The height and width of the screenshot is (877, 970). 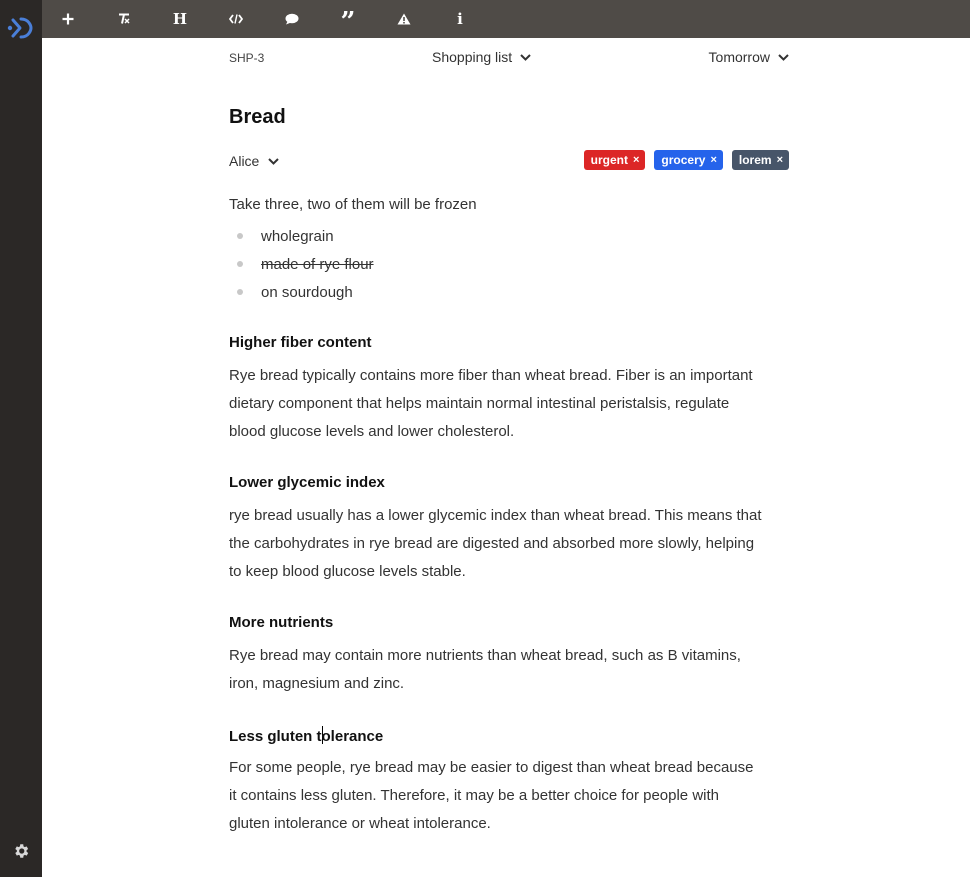 I want to click on clear-format-button, so click(x=124, y=19).